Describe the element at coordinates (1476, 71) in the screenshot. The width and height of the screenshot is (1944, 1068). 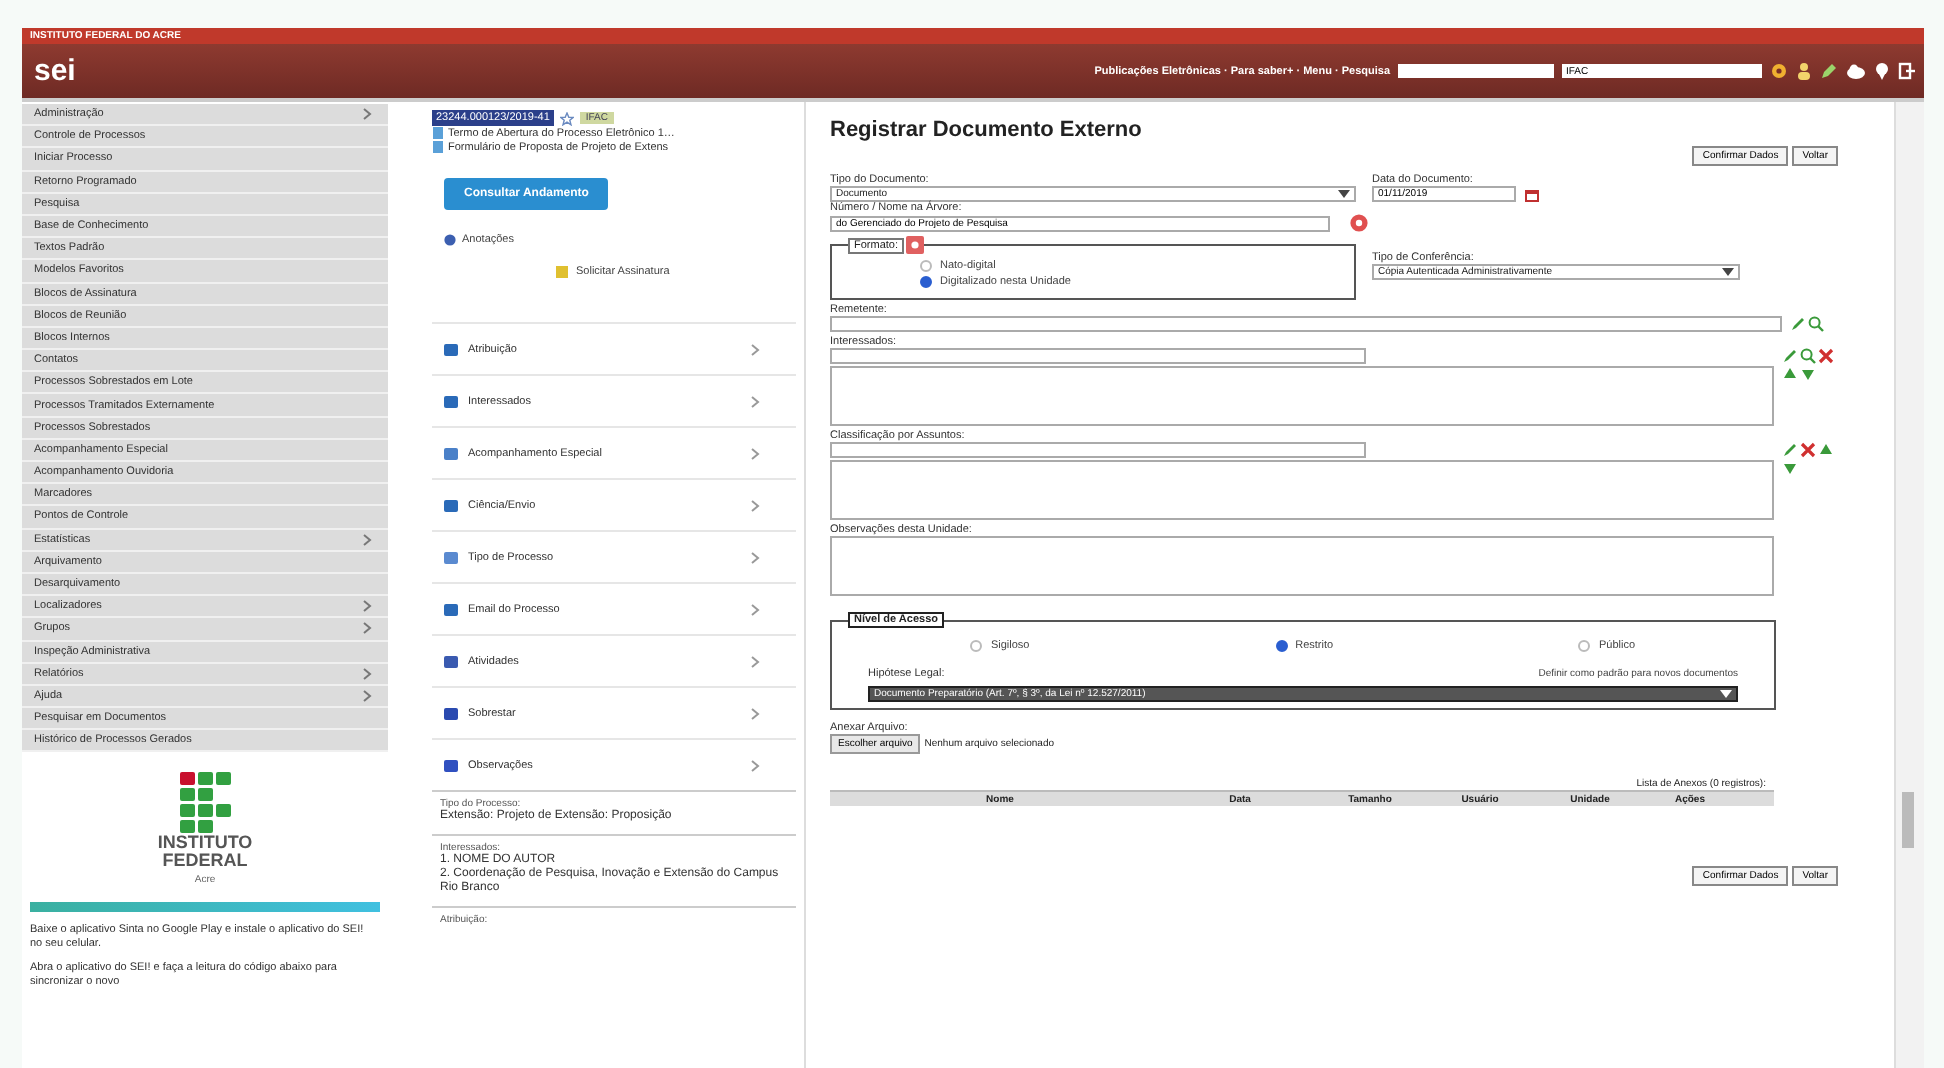
I see `search-field` at that location.